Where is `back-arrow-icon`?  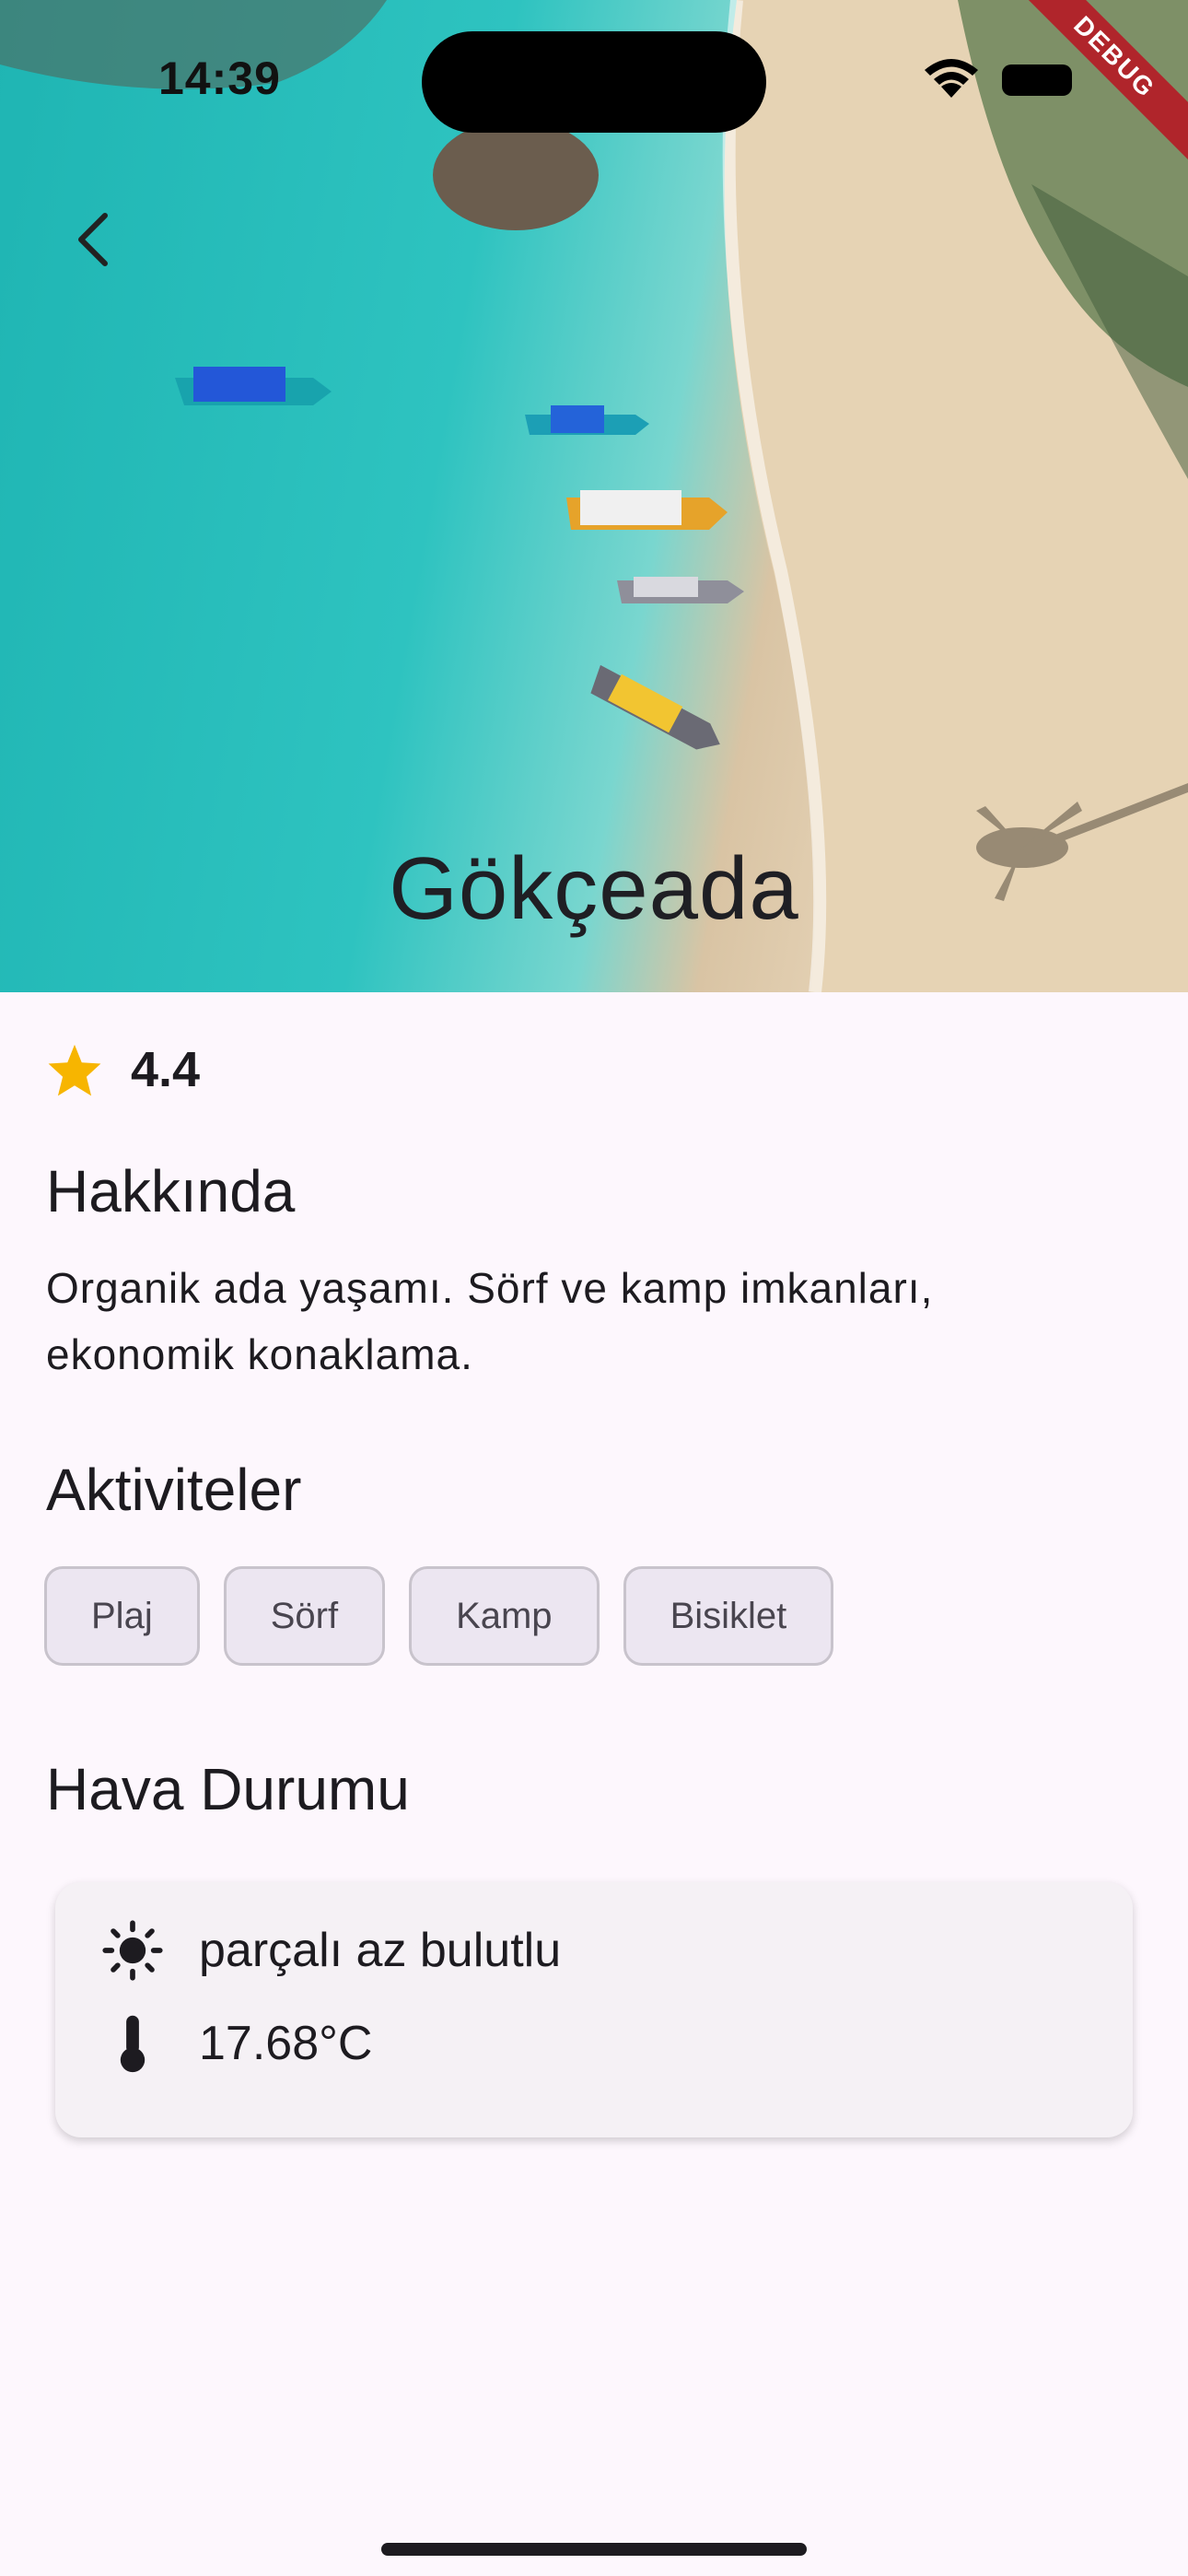 back-arrow-icon is located at coordinates (93, 239).